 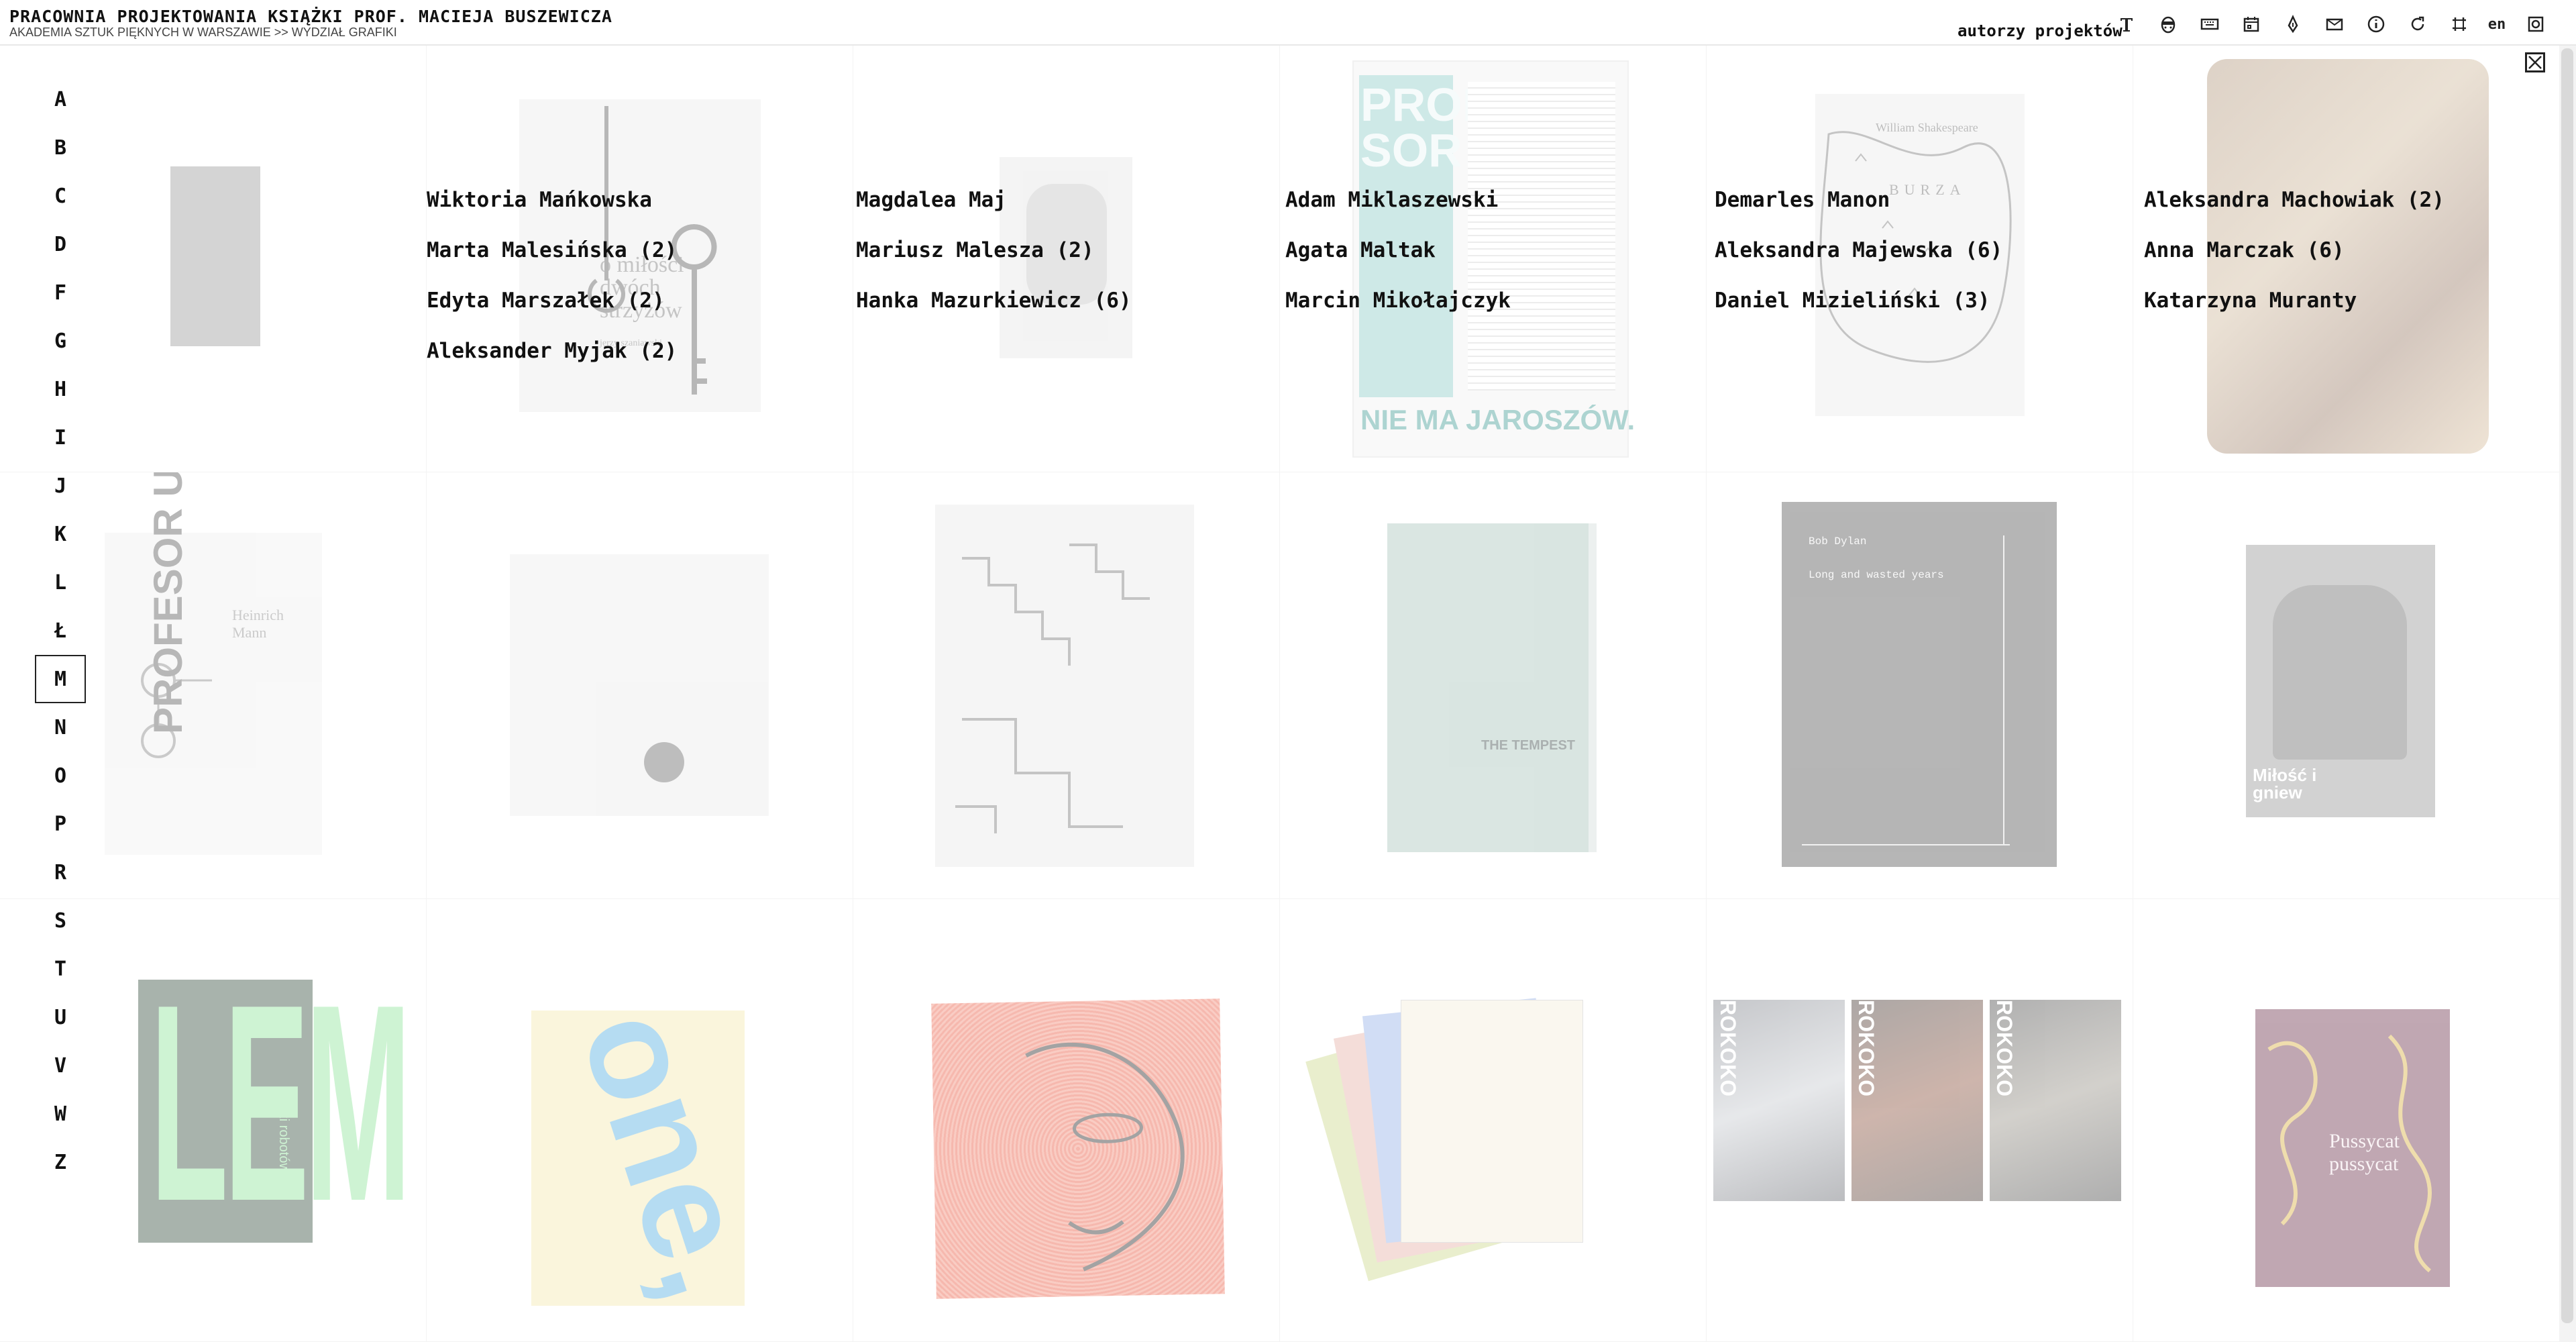 What do you see at coordinates (2168, 24) in the screenshot?
I see `face-icon` at bounding box center [2168, 24].